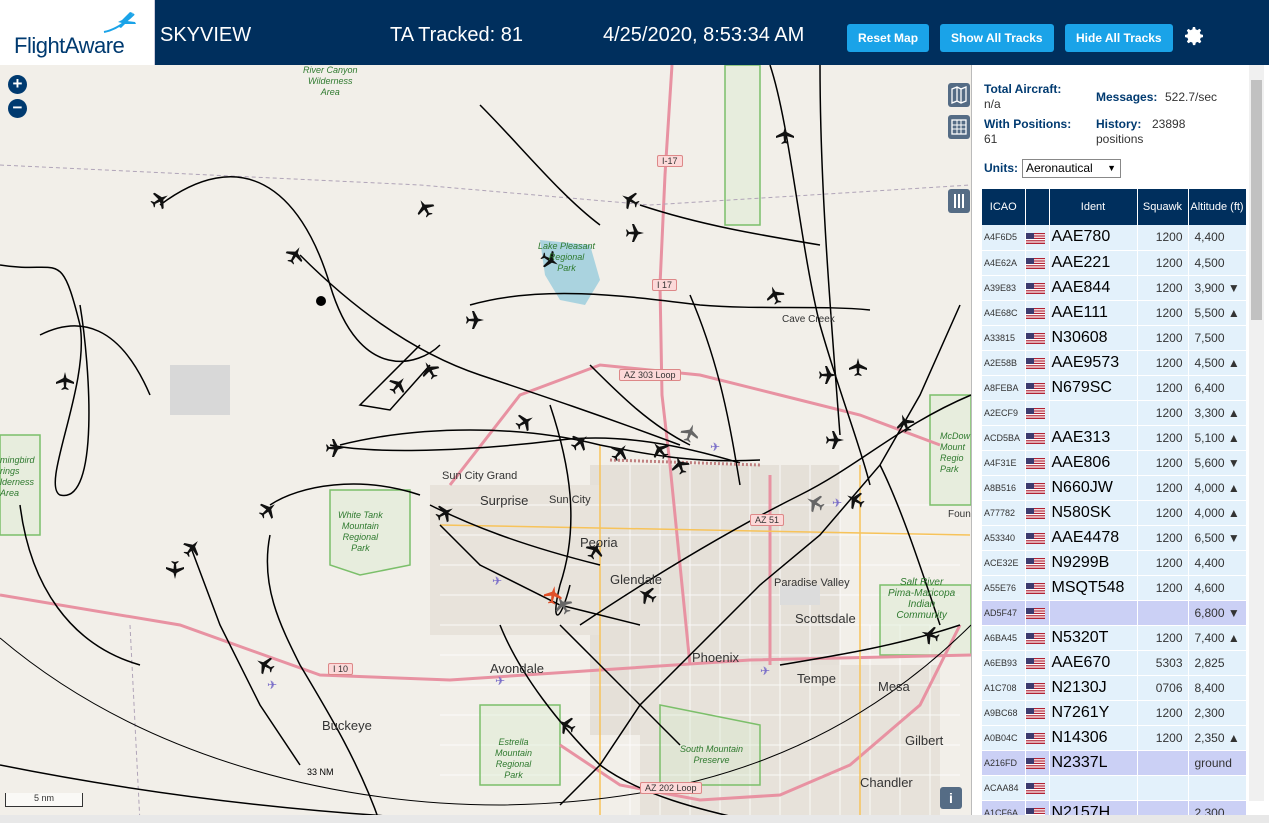  What do you see at coordinates (1004, 488) in the screenshot?
I see `icao-cell: A8B516` at bounding box center [1004, 488].